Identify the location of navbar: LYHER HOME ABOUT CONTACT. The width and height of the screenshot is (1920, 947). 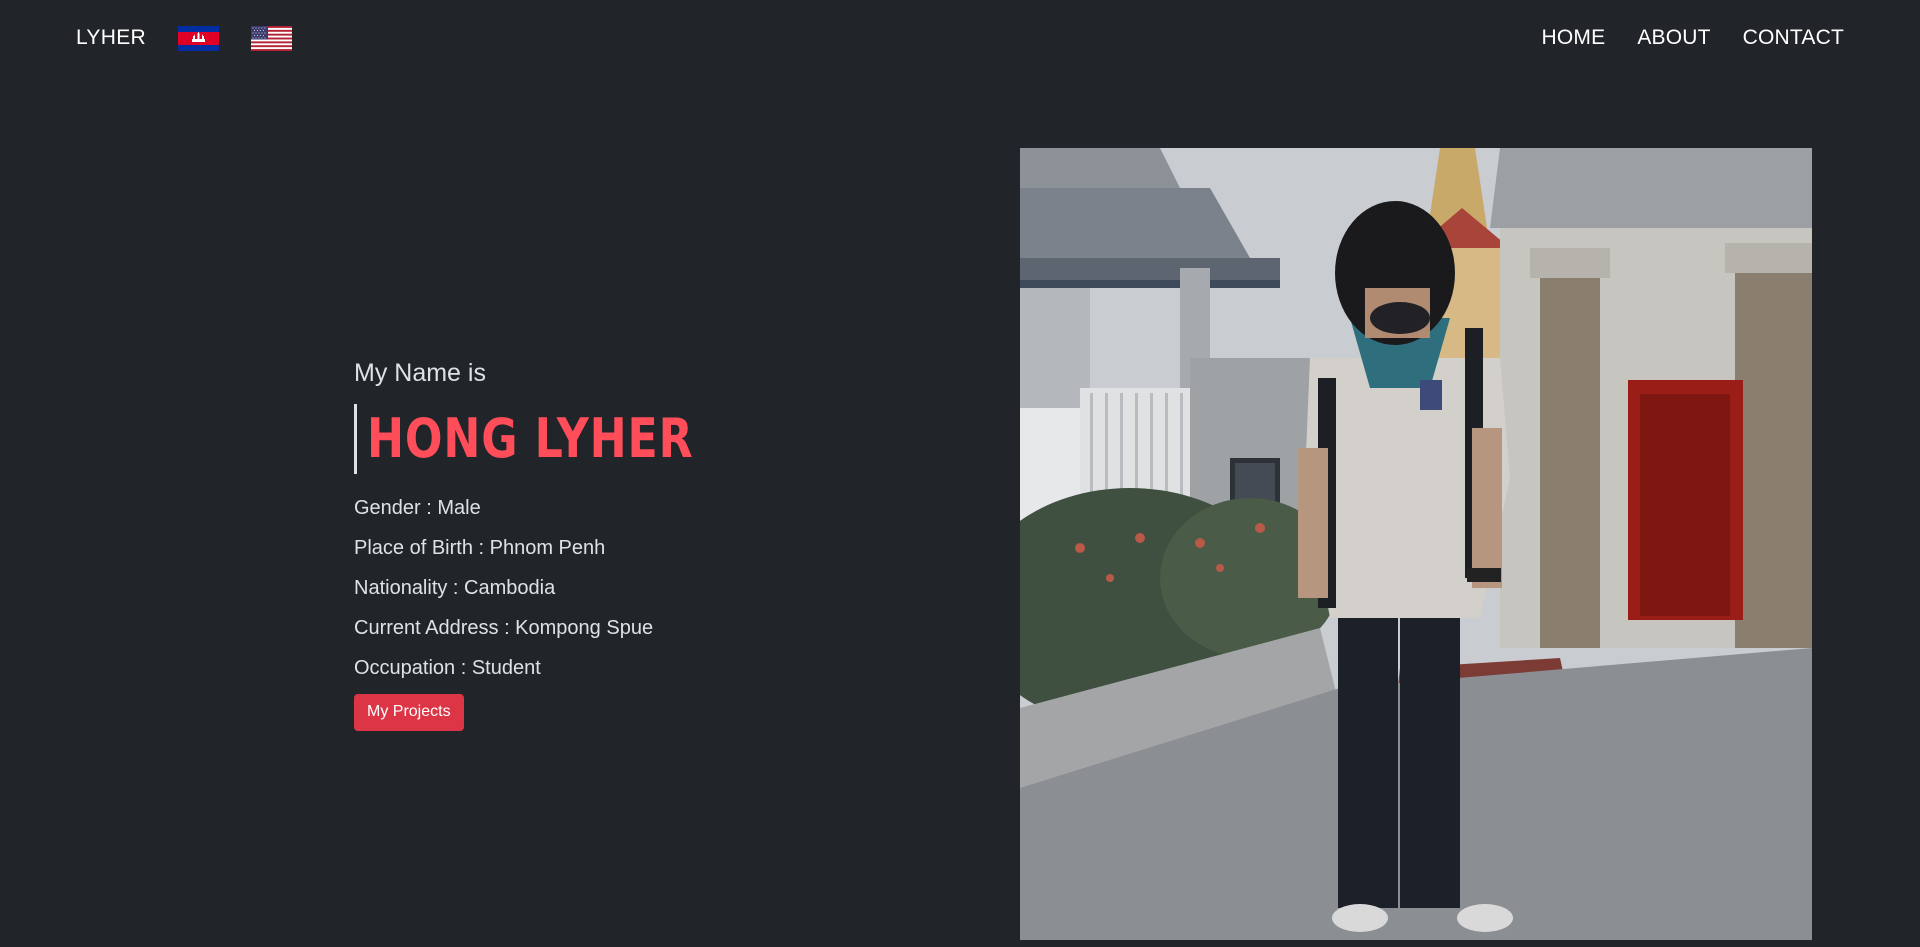
(960, 38).